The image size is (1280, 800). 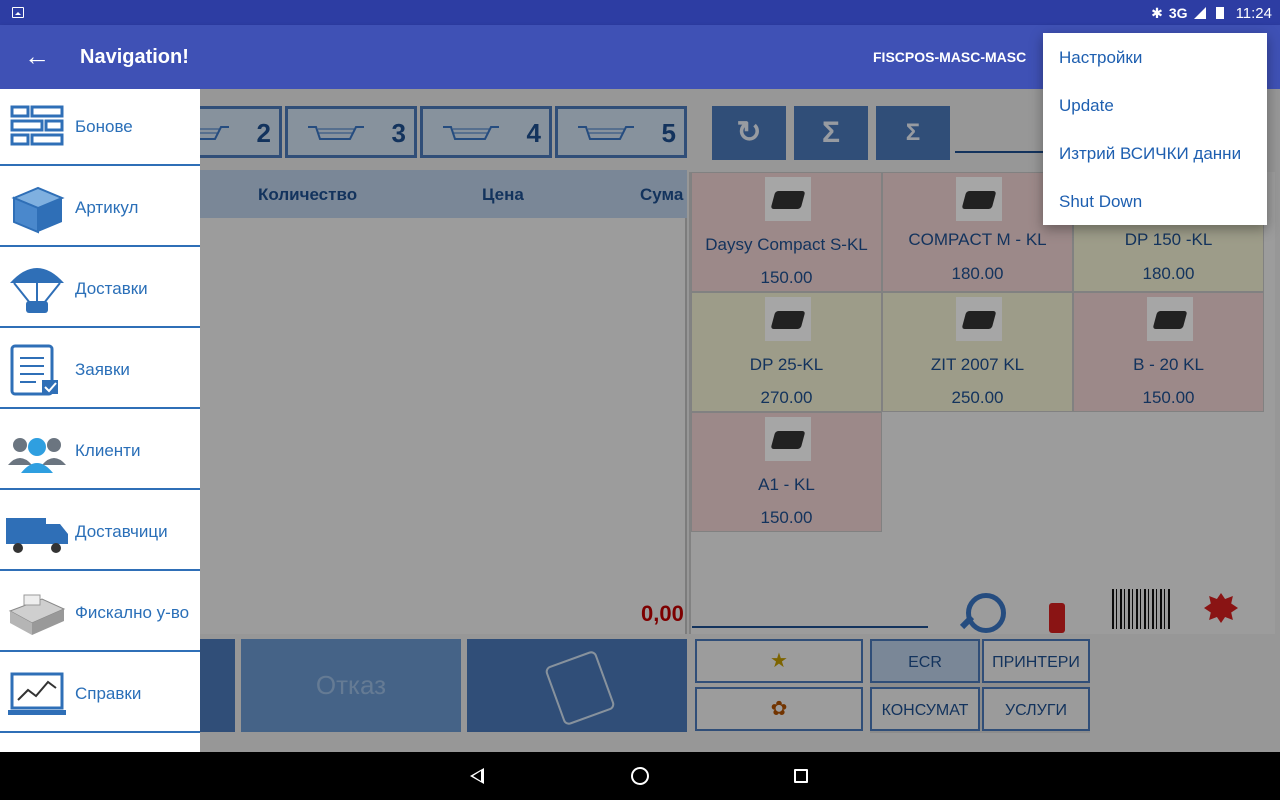 I want to click on drawer-item-fiscal-device: Фискално у-во, so click(x=100, y=613).